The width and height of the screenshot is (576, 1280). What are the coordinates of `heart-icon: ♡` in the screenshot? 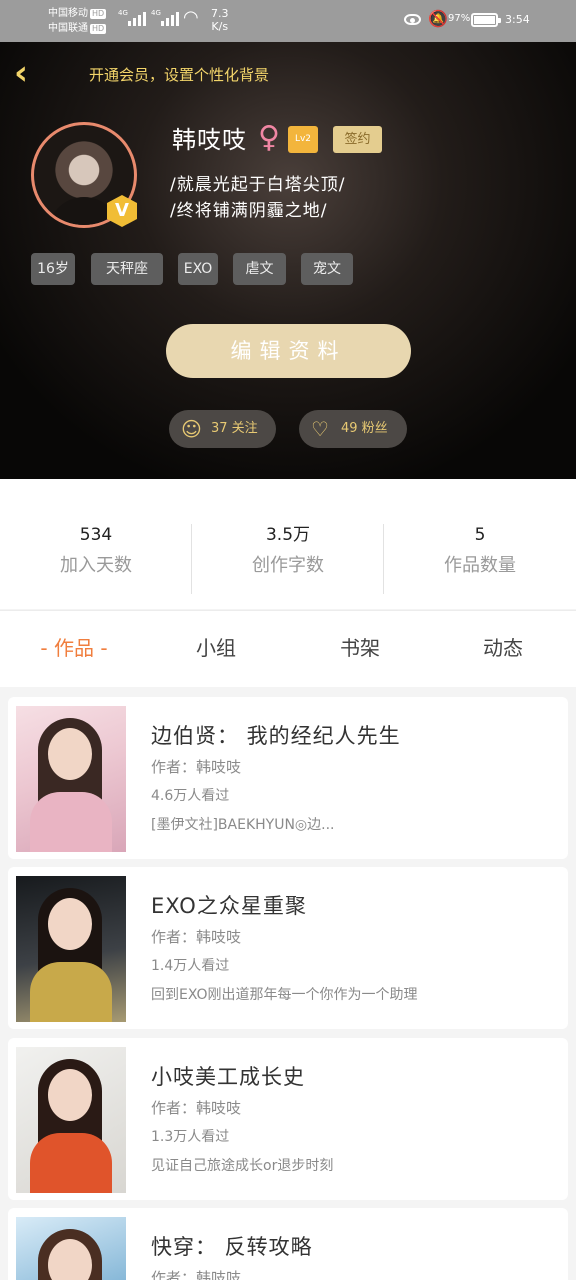 It's located at (320, 429).